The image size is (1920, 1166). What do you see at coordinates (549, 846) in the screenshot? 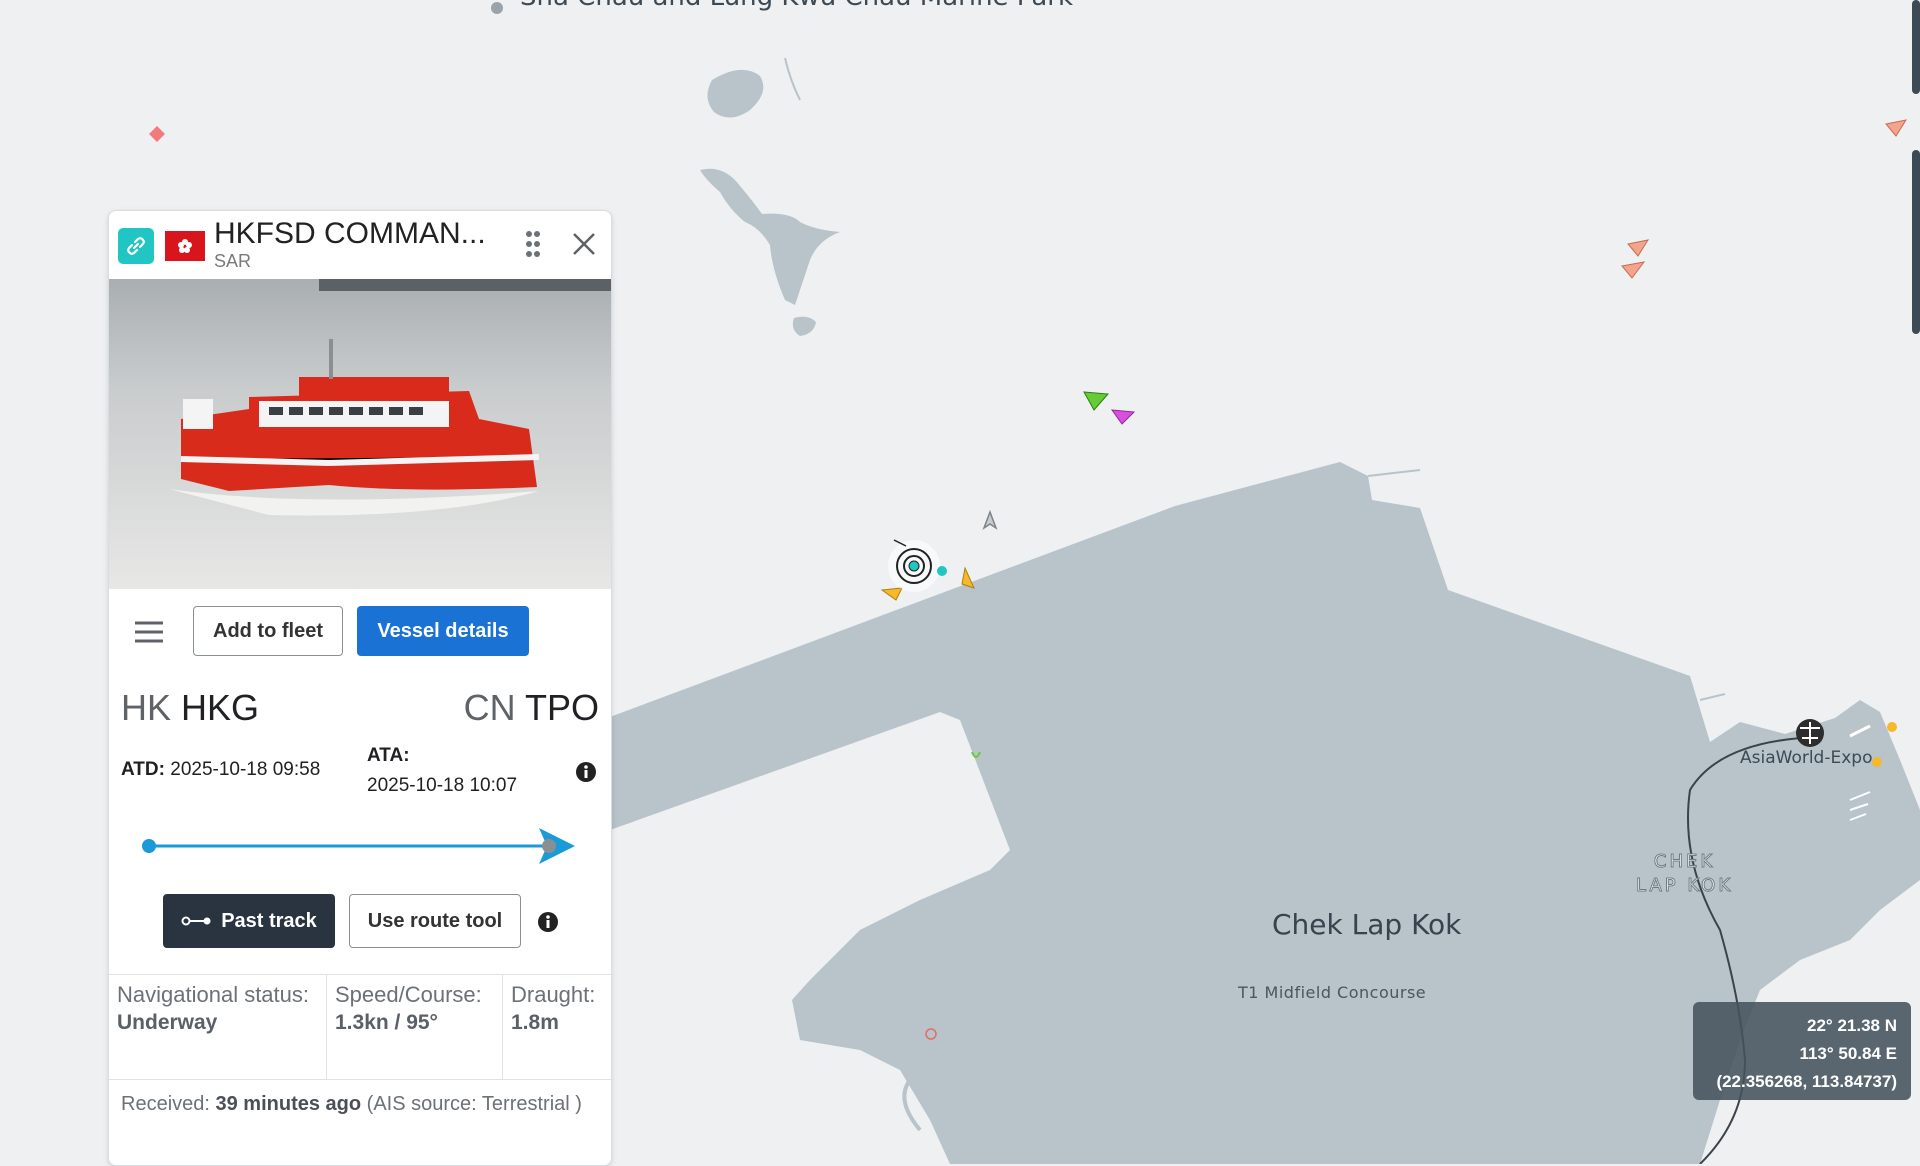
I see `progress-position-dot` at bounding box center [549, 846].